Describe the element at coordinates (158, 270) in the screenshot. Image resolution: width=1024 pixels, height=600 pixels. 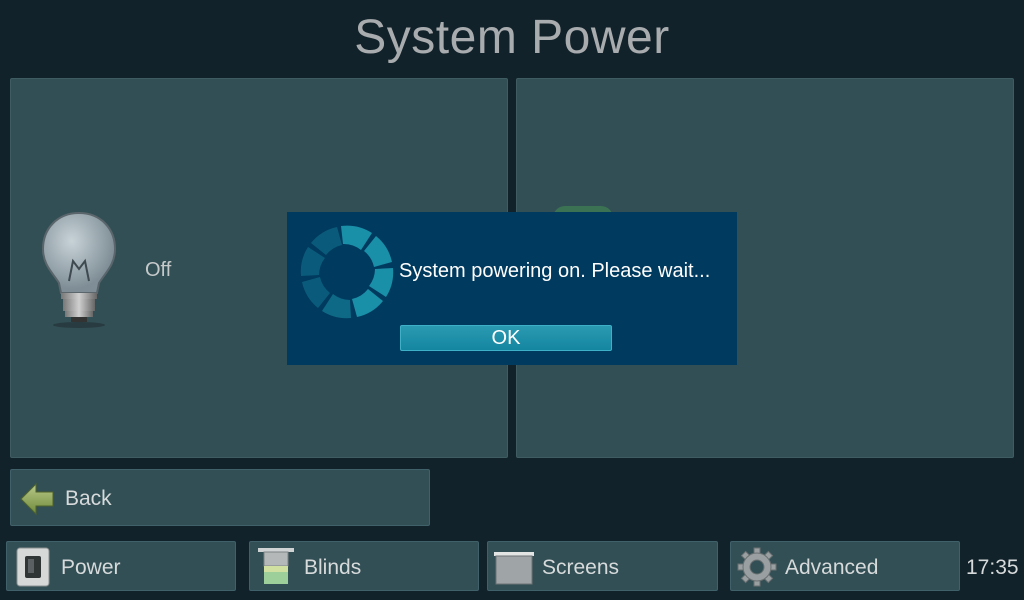
I see `light-status-label: Off` at that location.